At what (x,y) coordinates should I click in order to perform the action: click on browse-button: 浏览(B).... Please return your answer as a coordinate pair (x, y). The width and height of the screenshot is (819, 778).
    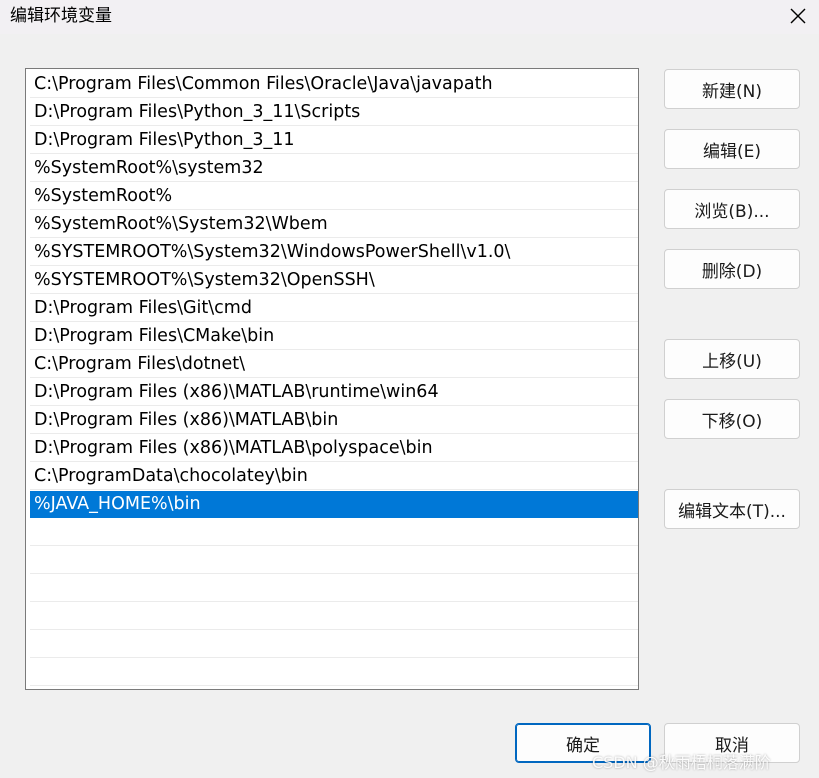
    Looking at the image, I should click on (732, 209).